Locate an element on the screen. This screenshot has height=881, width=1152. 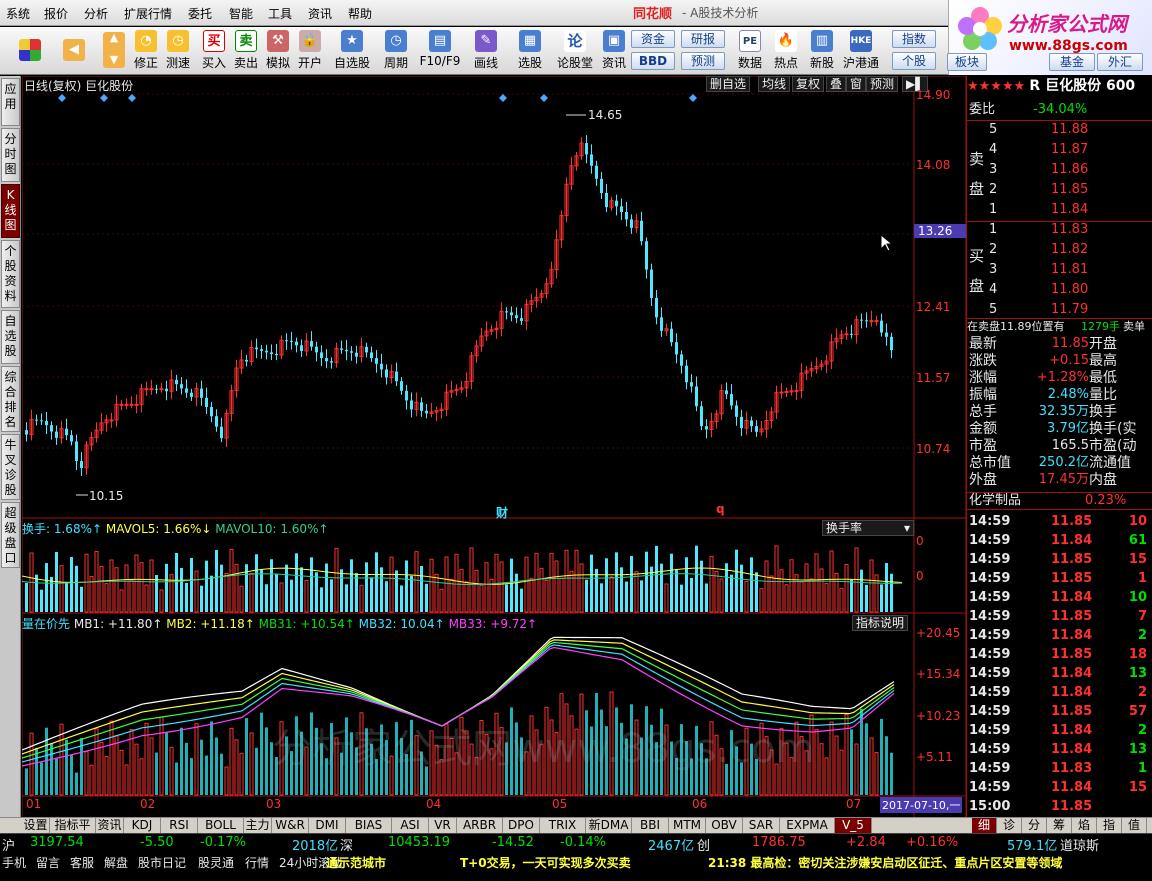
forum-button: 论论股堂 is located at coordinates (575, 51).